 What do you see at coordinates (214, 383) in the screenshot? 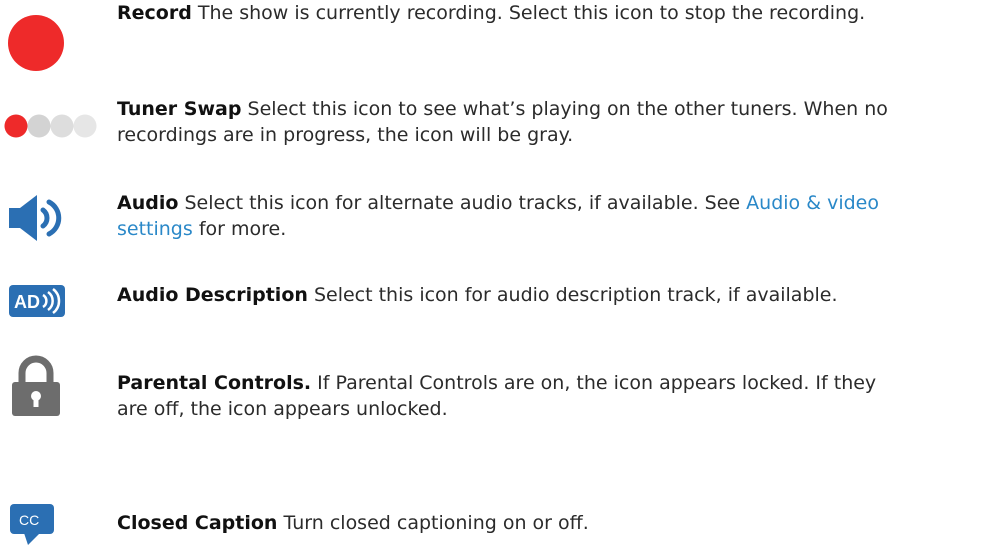
I see `parental-controls-title: Parental Controls.` at bounding box center [214, 383].